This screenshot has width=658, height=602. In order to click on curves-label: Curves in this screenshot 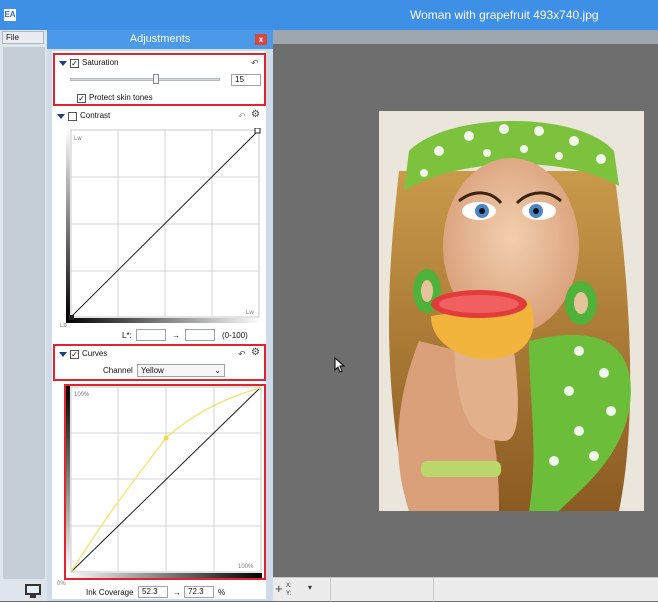, I will do `click(95, 353)`.